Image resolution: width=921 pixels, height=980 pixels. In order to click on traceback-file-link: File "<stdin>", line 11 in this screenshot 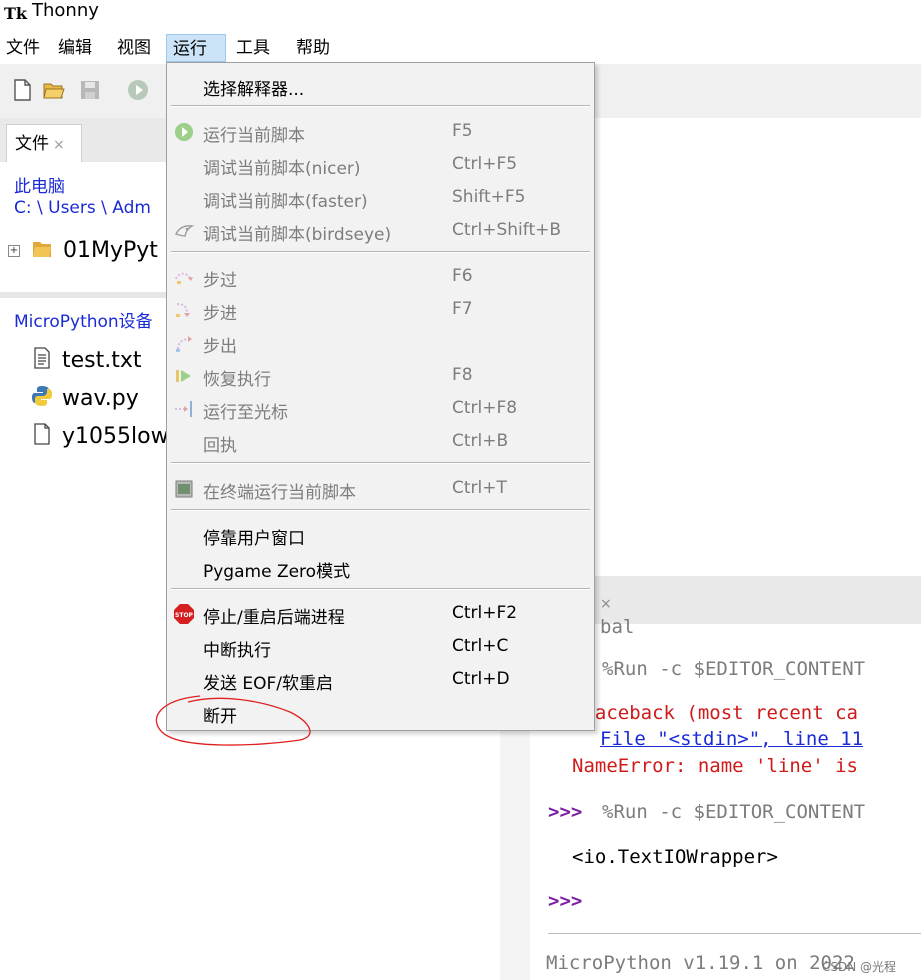, I will do `click(731, 739)`.